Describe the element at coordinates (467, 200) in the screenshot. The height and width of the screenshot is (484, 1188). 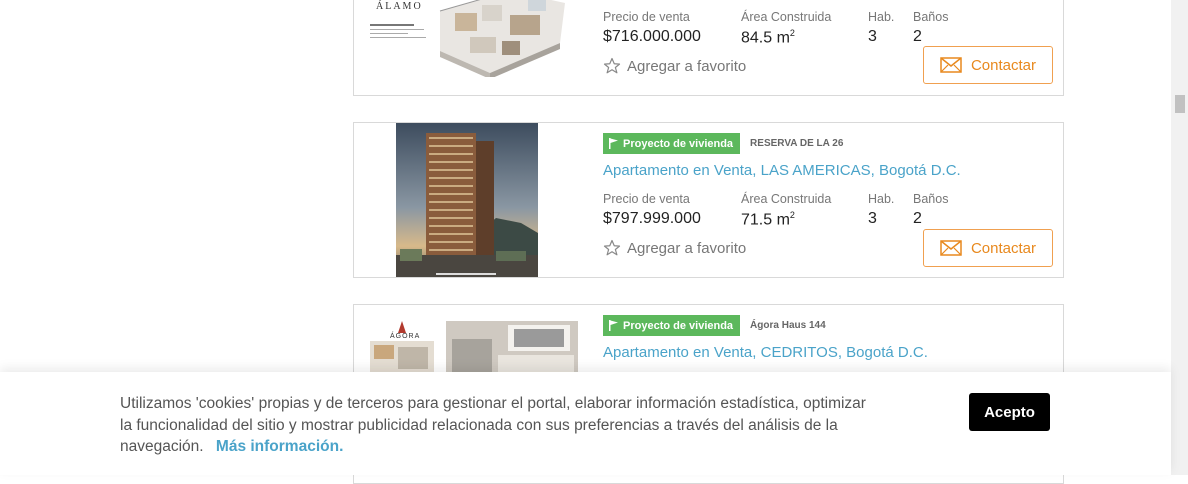
I see `listing-thumbnail` at that location.